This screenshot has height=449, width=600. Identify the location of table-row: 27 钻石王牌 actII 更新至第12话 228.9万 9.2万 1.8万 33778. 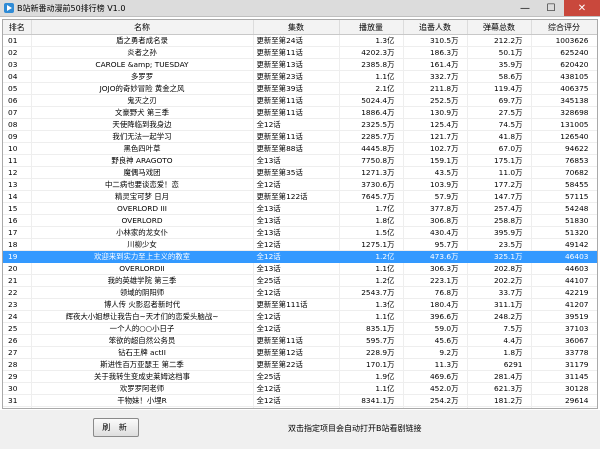
(300, 352).